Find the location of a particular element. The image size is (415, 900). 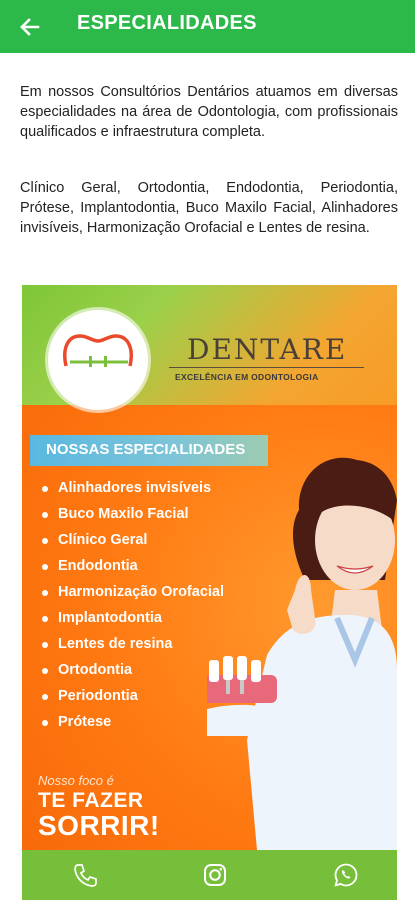

app-bar: ESPECIALIDADES is located at coordinates (207, 26).